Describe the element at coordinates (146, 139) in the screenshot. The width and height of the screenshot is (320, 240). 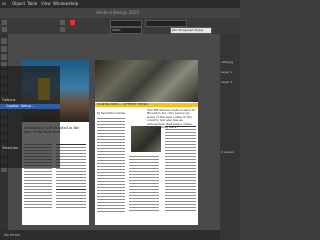
I see `right-page-inset-photo` at that location.